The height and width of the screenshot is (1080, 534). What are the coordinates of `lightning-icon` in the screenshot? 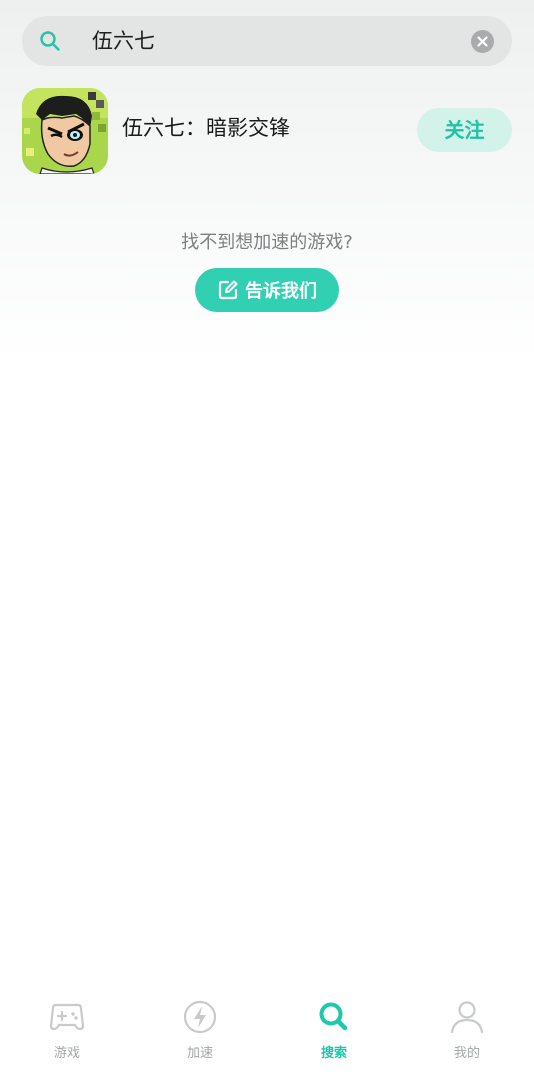 It's located at (200, 1017).